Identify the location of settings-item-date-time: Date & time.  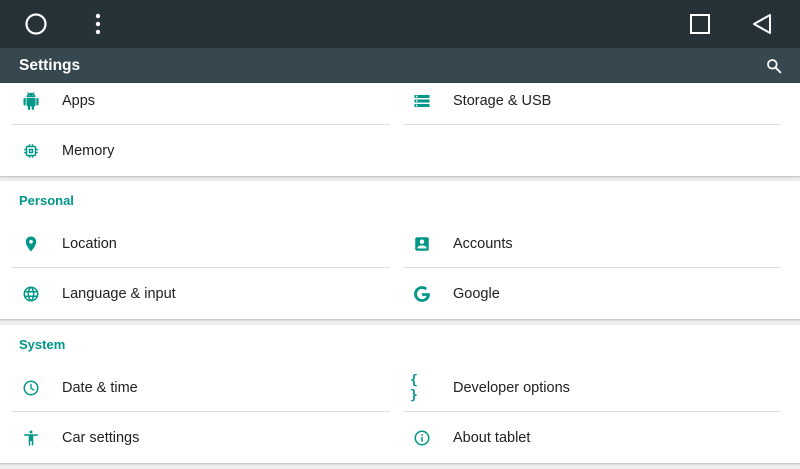
(201, 388).